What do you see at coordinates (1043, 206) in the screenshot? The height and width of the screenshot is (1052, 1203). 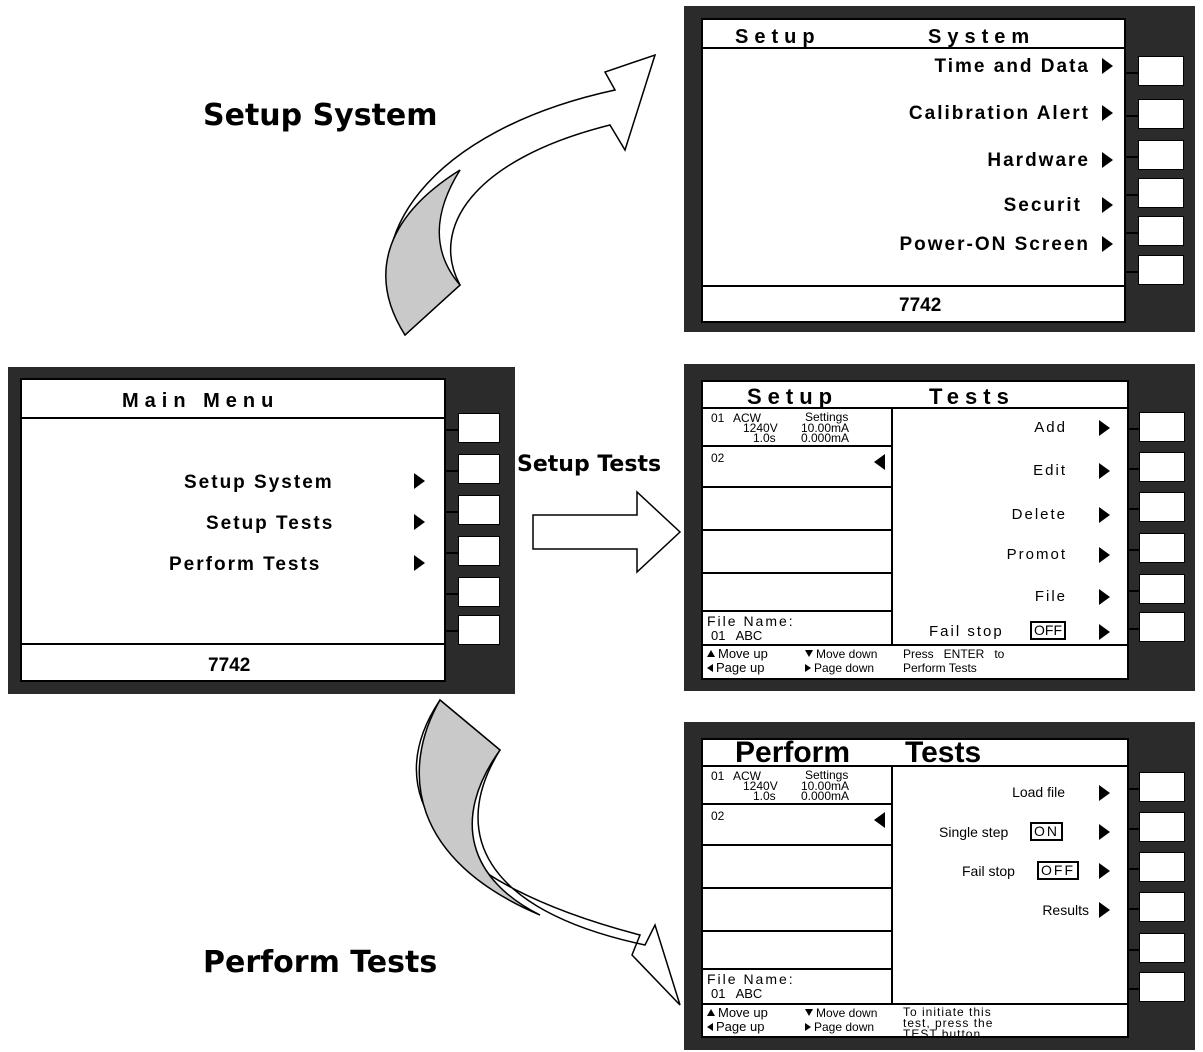 I see `menu-item-securit: Securit` at bounding box center [1043, 206].